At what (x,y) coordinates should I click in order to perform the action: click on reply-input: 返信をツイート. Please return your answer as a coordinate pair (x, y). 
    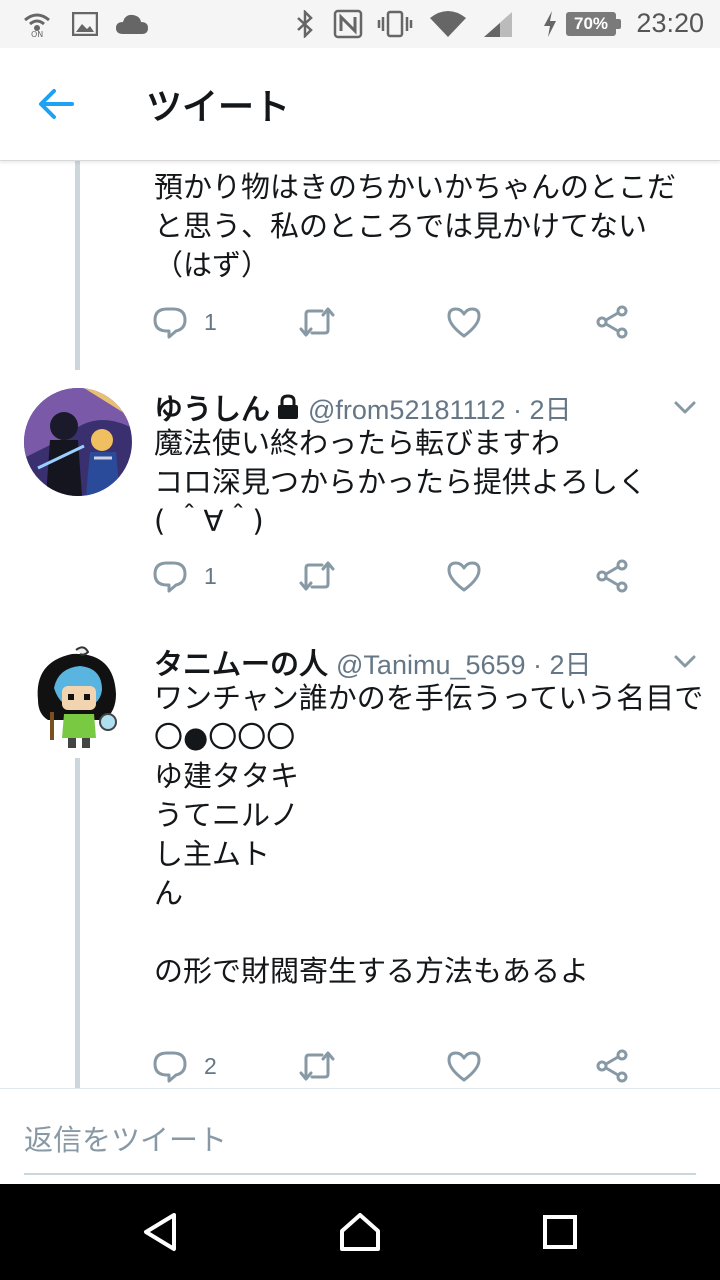
    Looking at the image, I should click on (125, 1138).